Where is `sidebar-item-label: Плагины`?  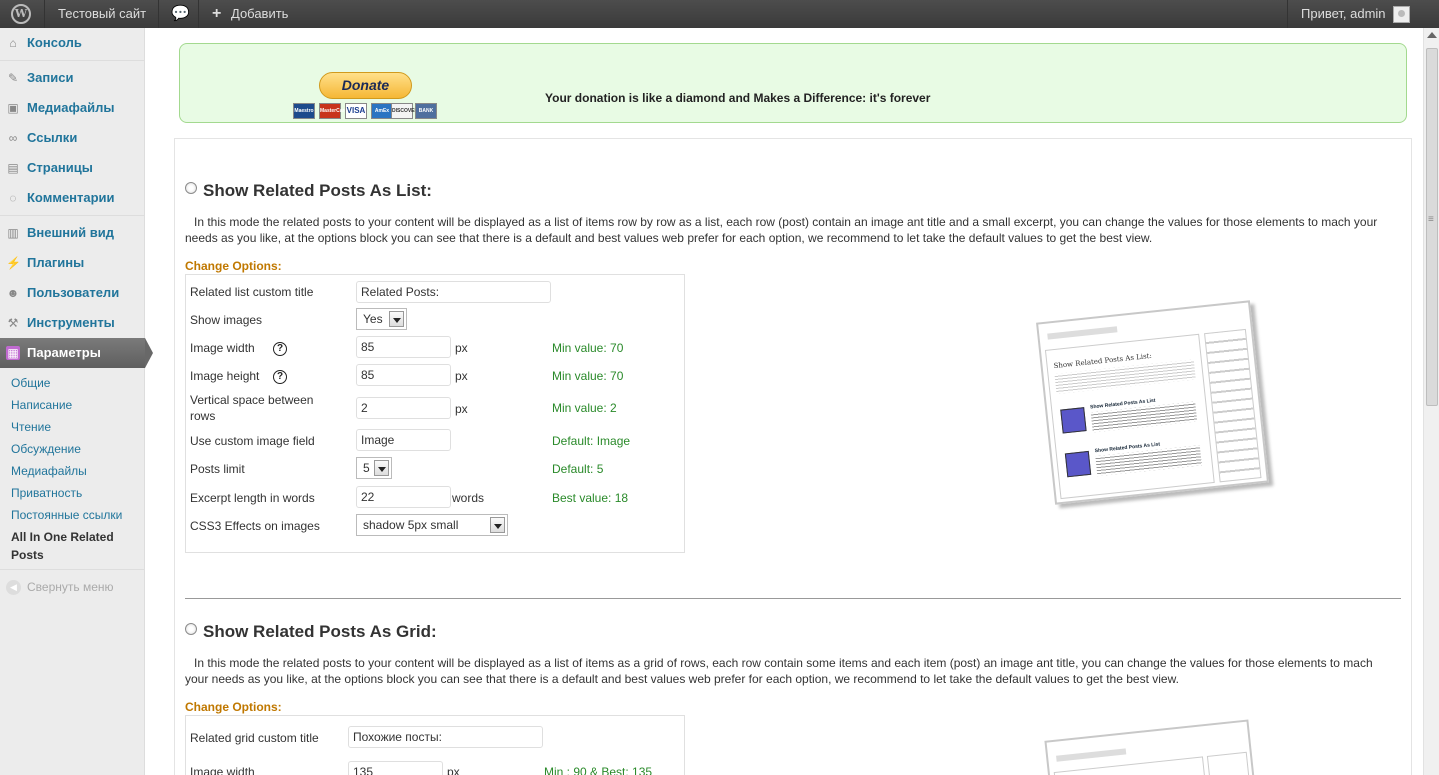 sidebar-item-label: Плагины is located at coordinates (56, 262).